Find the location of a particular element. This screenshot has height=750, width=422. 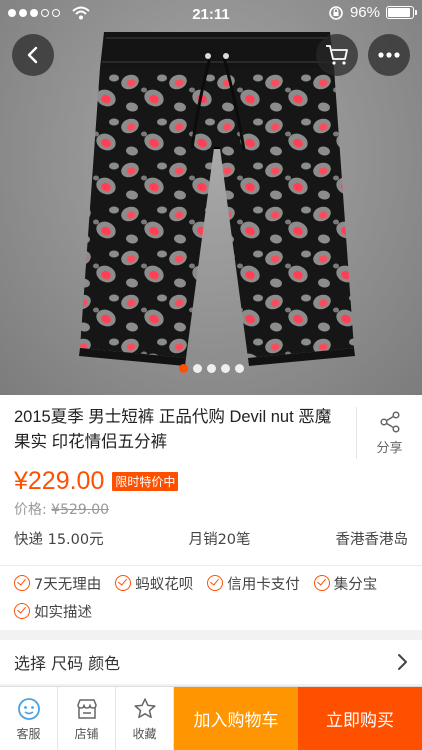

product-title: 2015夏季 男士短裤 正品代购 Devil nut 恶魔果实 印花情侣五分裤 is located at coordinates (173, 429).